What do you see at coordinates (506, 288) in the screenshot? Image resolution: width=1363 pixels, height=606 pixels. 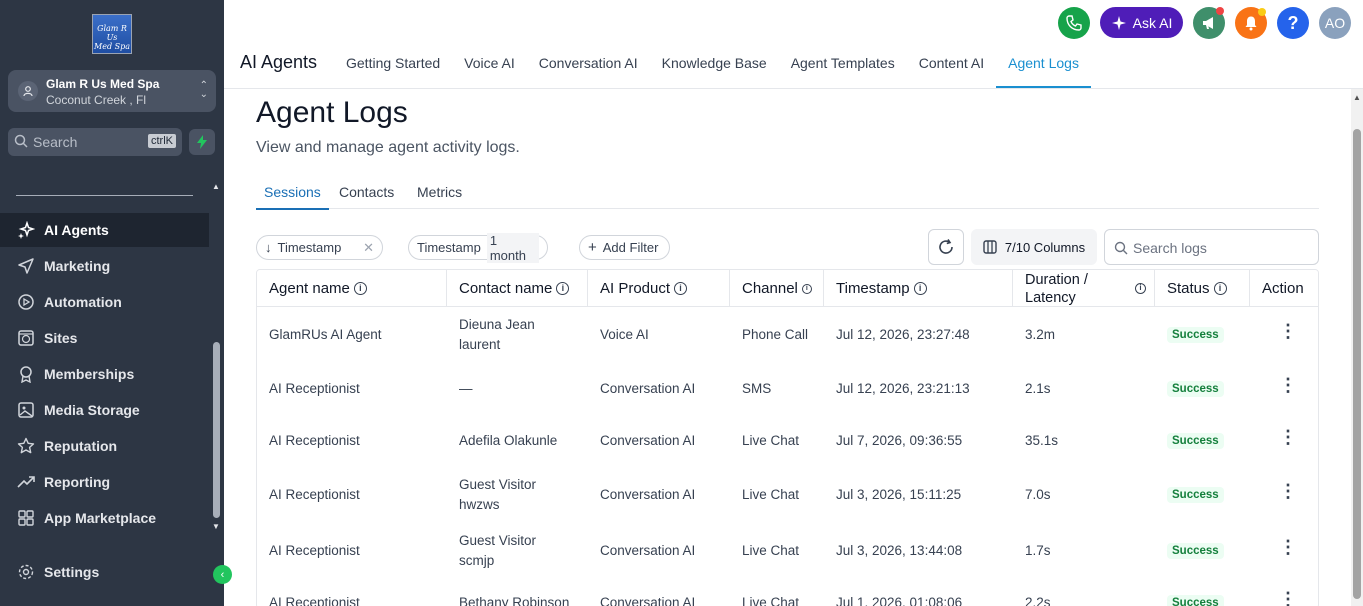 I see `column-label: Contact name` at bounding box center [506, 288].